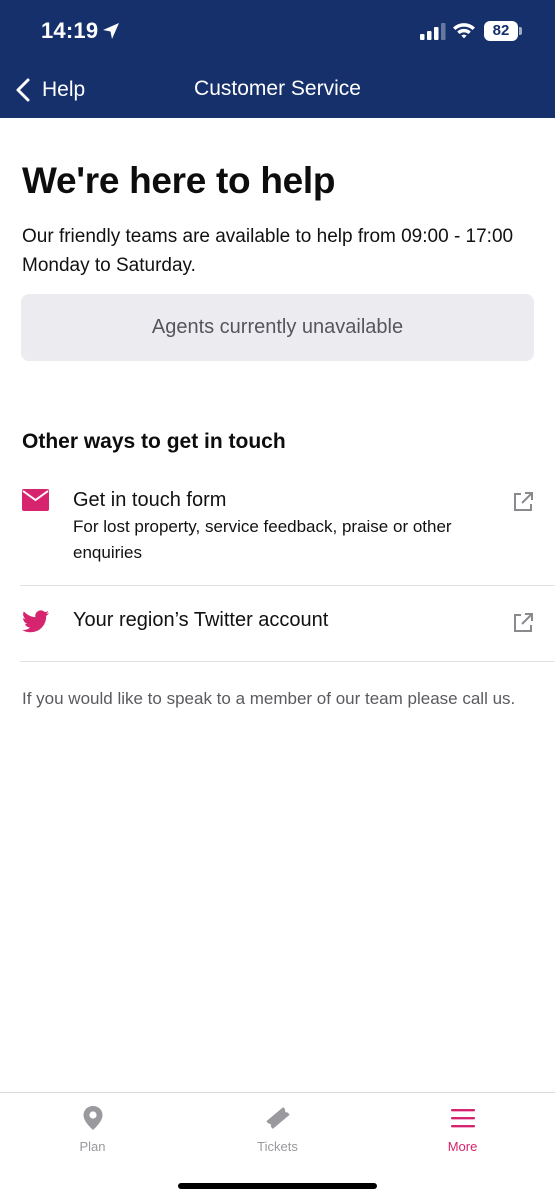  Describe the element at coordinates (277, 1186) in the screenshot. I see `home-indicator` at that location.